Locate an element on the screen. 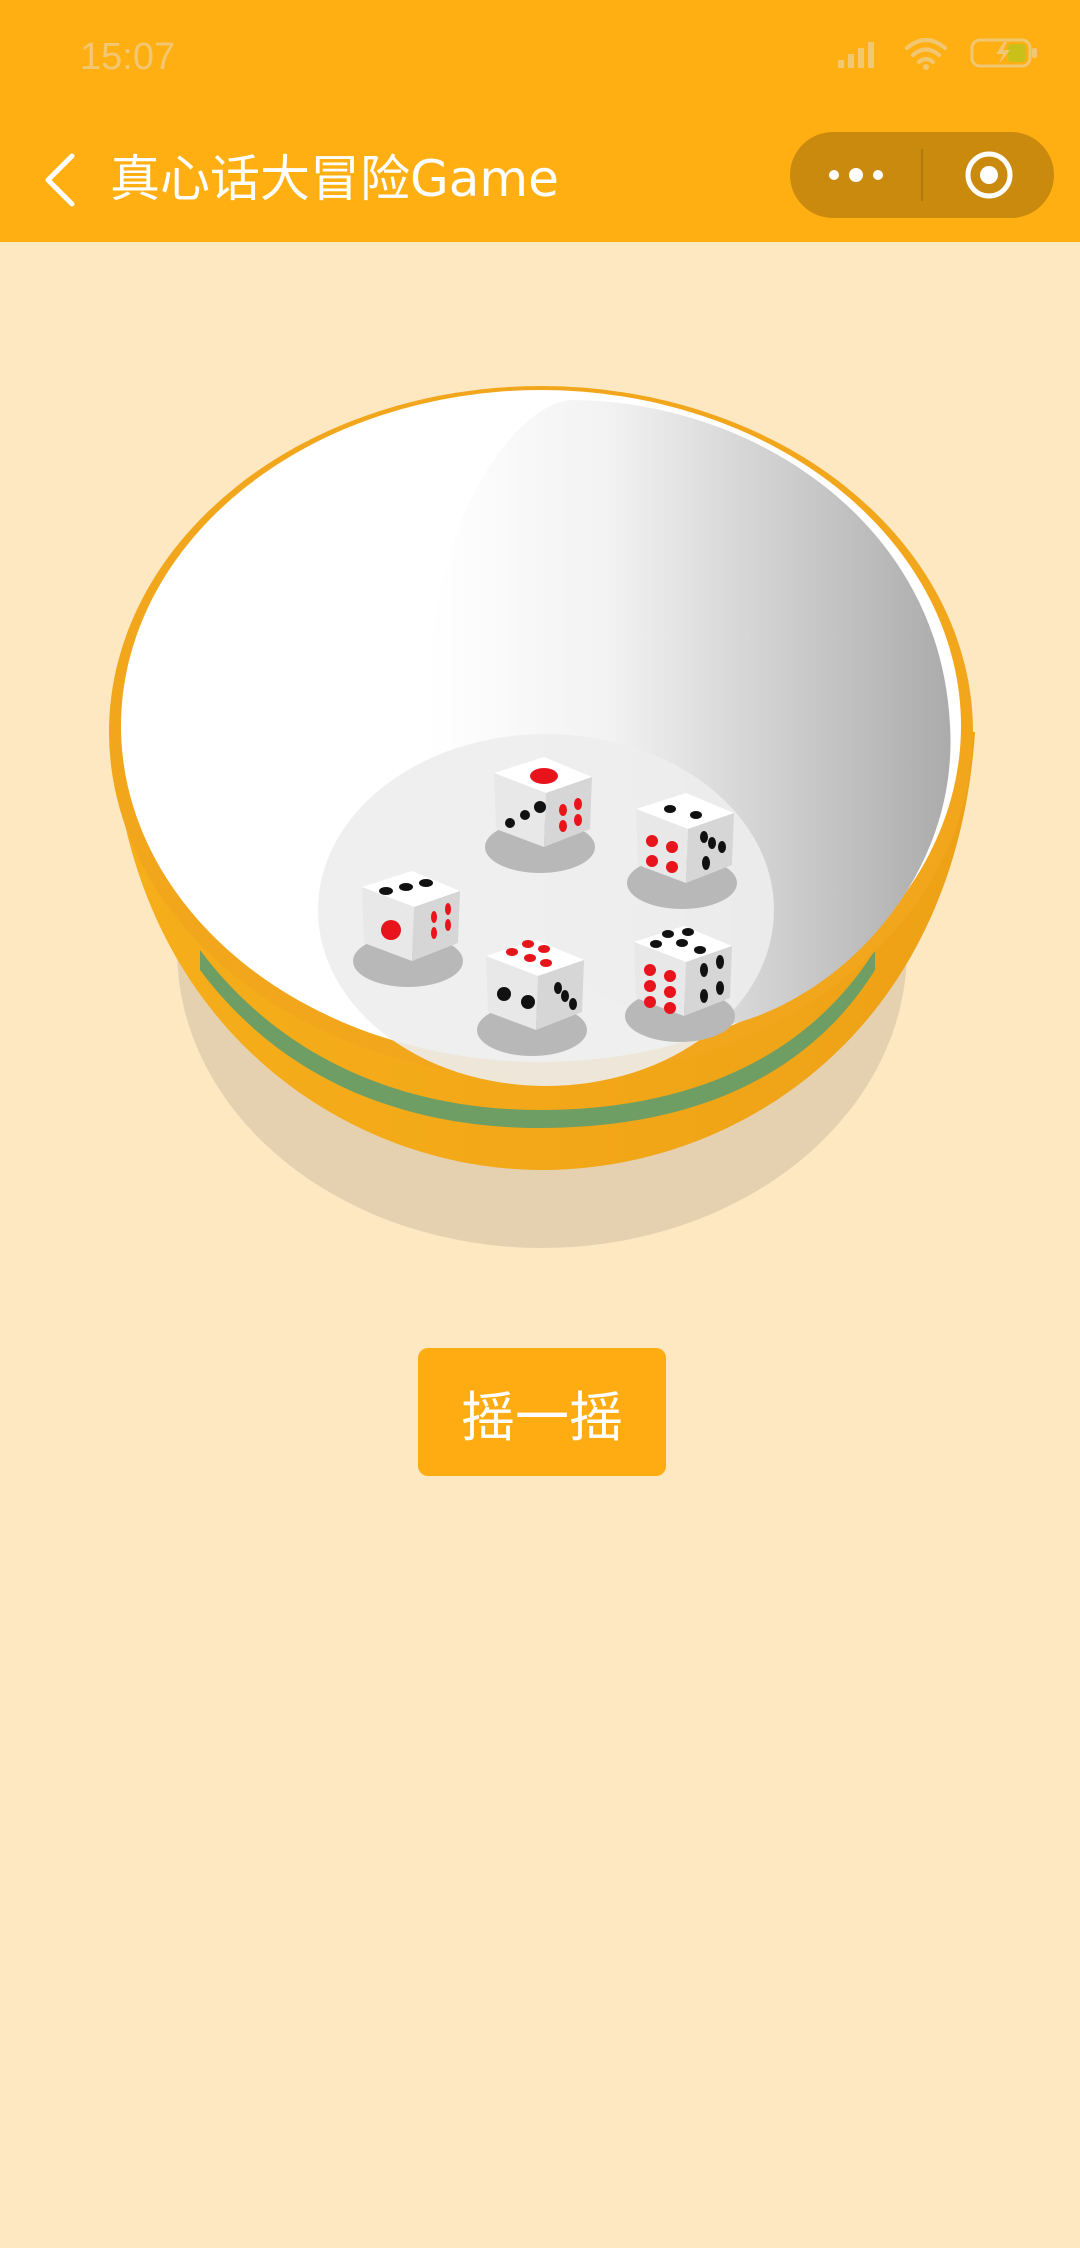  back-button is located at coordinates (60, 180).